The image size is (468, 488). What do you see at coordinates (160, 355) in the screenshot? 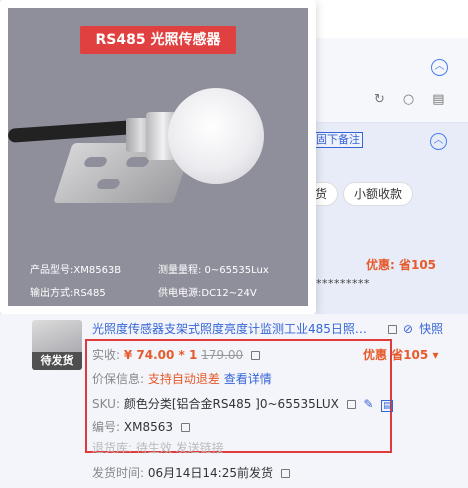
I see `paid-value: ¥ 74.00 * 1` at bounding box center [160, 355].